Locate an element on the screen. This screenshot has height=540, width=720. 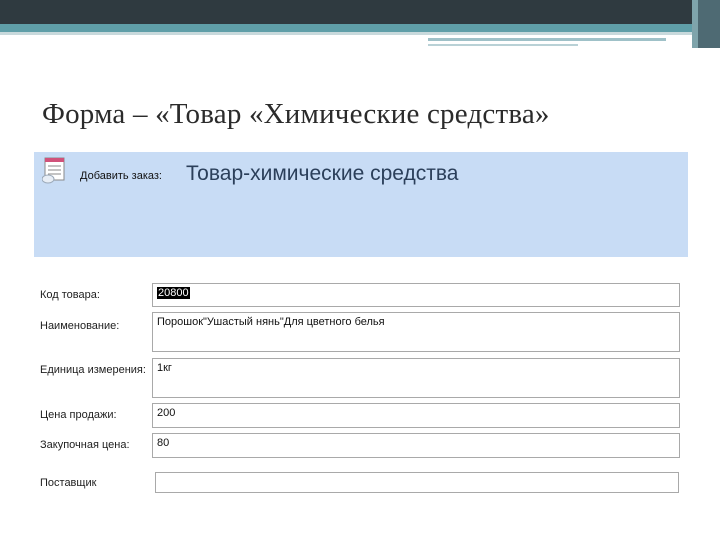
top-accent-bar is located at coordinates (360, 28).